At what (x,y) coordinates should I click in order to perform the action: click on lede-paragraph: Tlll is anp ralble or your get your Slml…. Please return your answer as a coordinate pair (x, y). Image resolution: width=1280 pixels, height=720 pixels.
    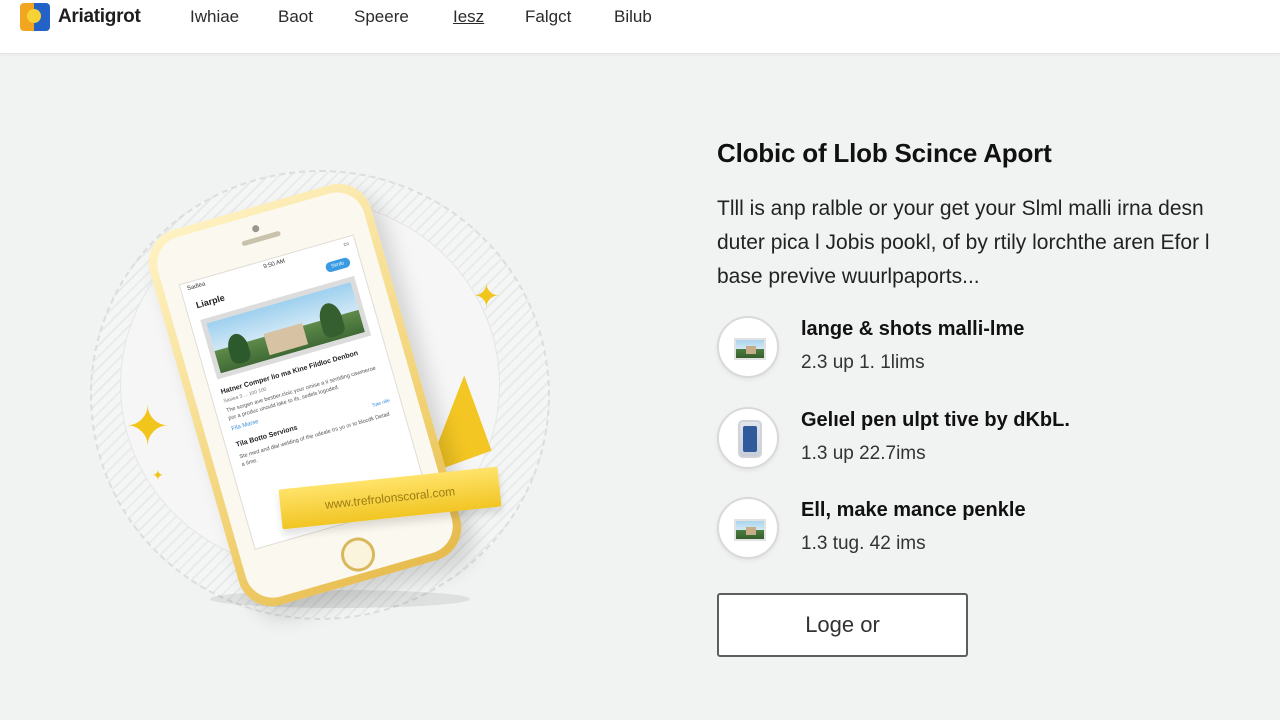
    Looking at the image, I should click on (963, 242).